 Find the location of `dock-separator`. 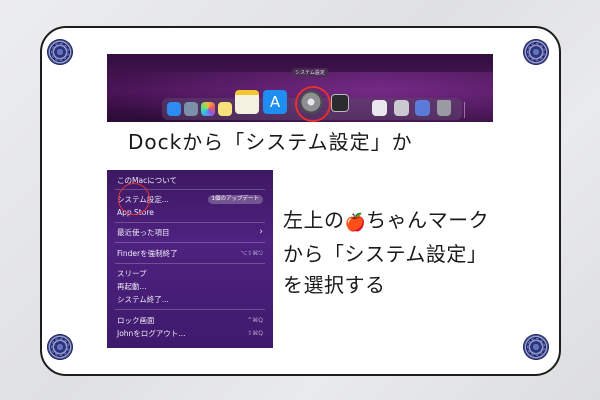

dock-separator is located at coordinates (464, 110).